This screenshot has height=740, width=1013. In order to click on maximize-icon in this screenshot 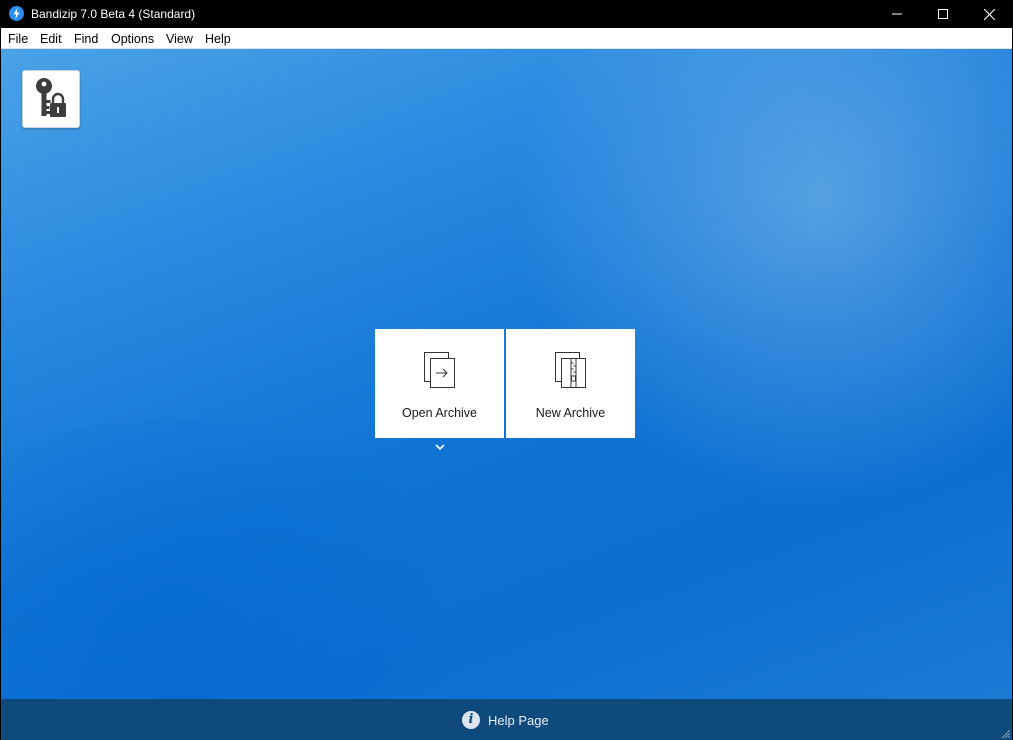, I will do `click(943, 14)`.